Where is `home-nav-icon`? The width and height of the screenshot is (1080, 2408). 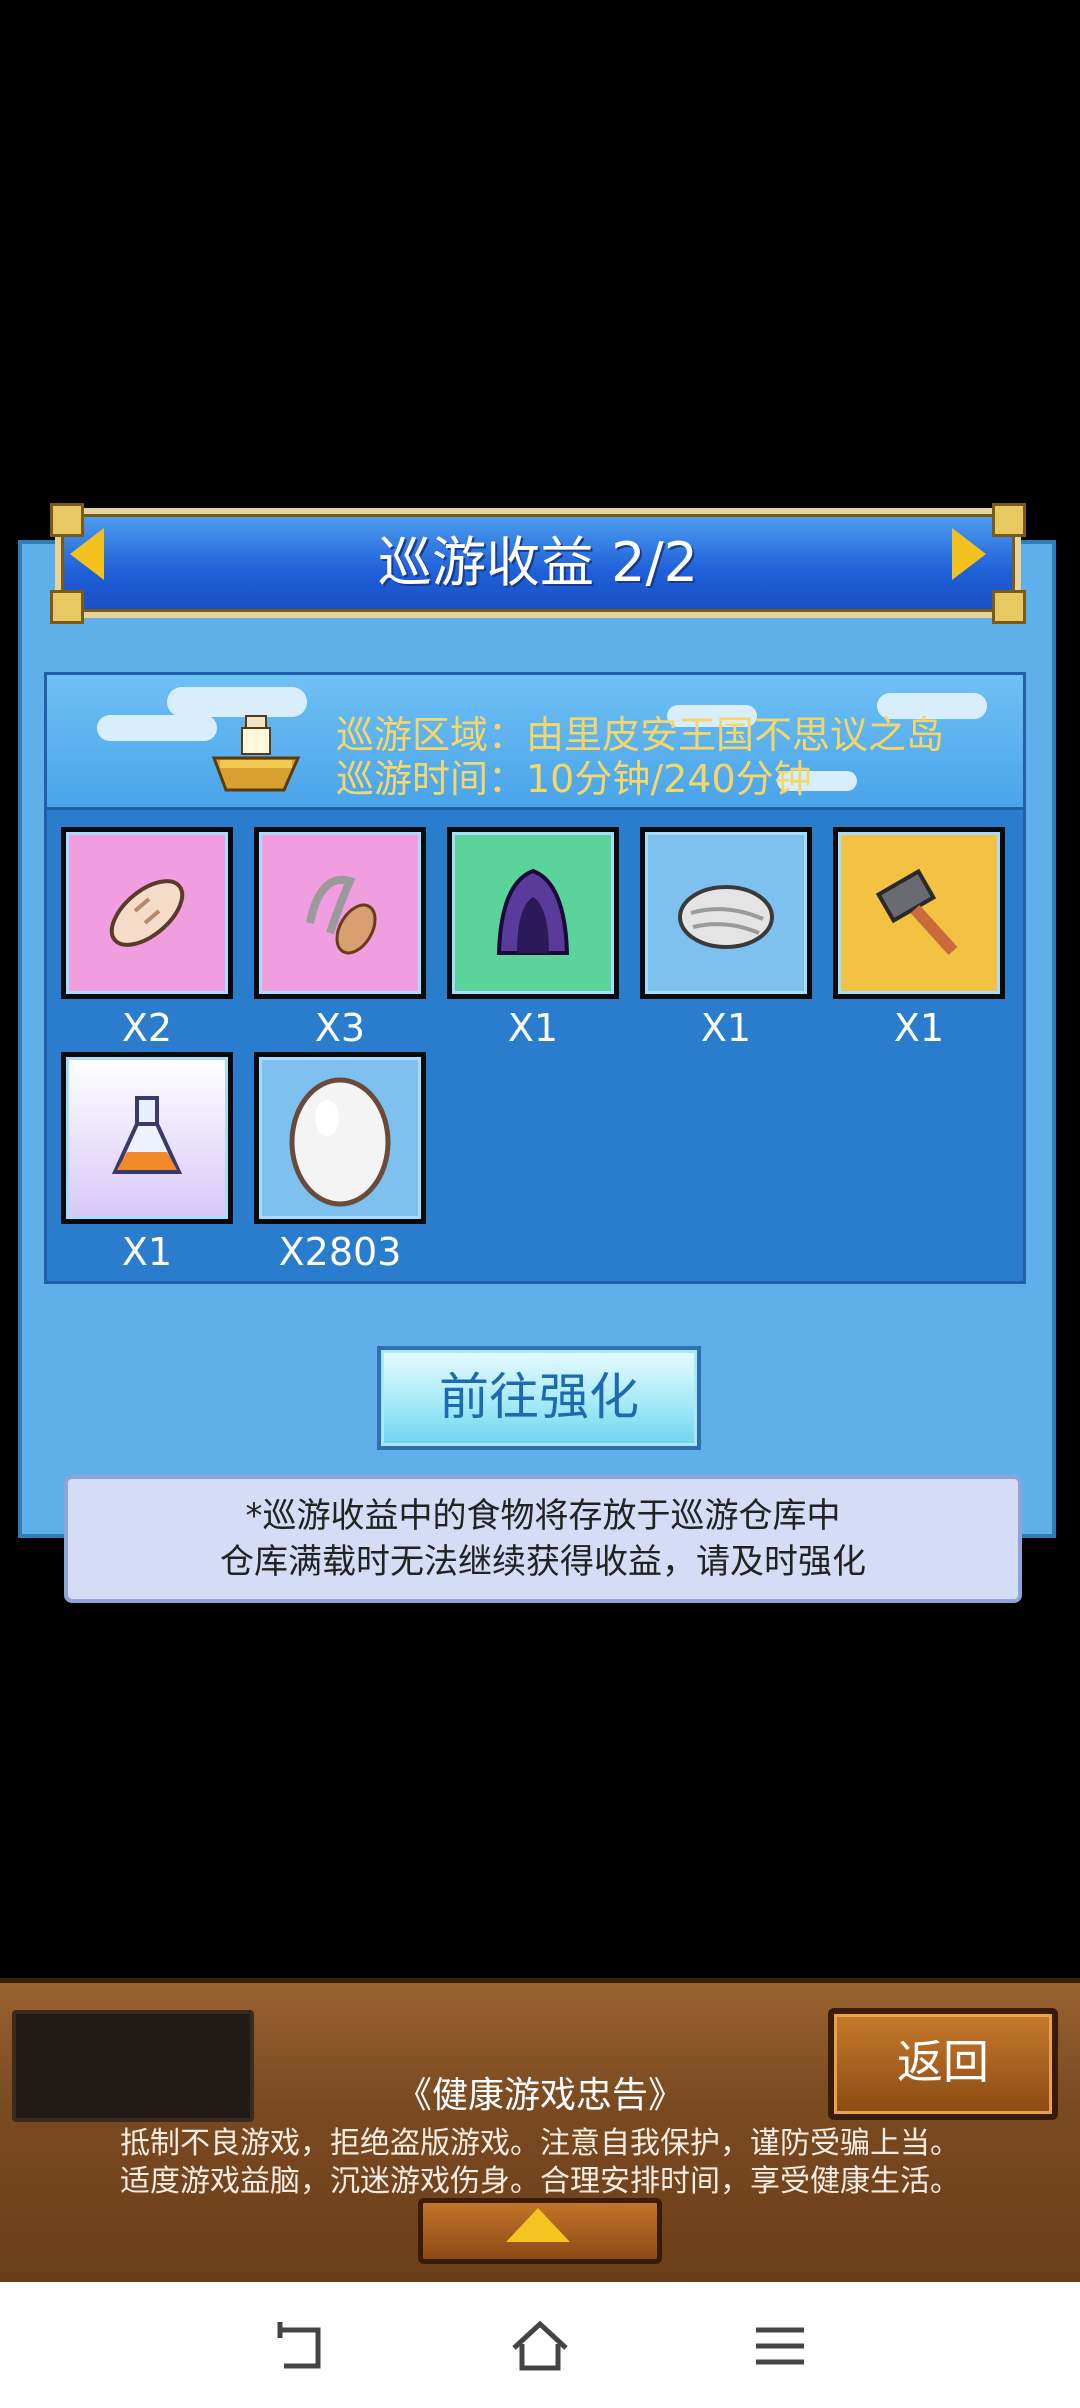 home-nav-icon is located at coordinates (540, 2346).